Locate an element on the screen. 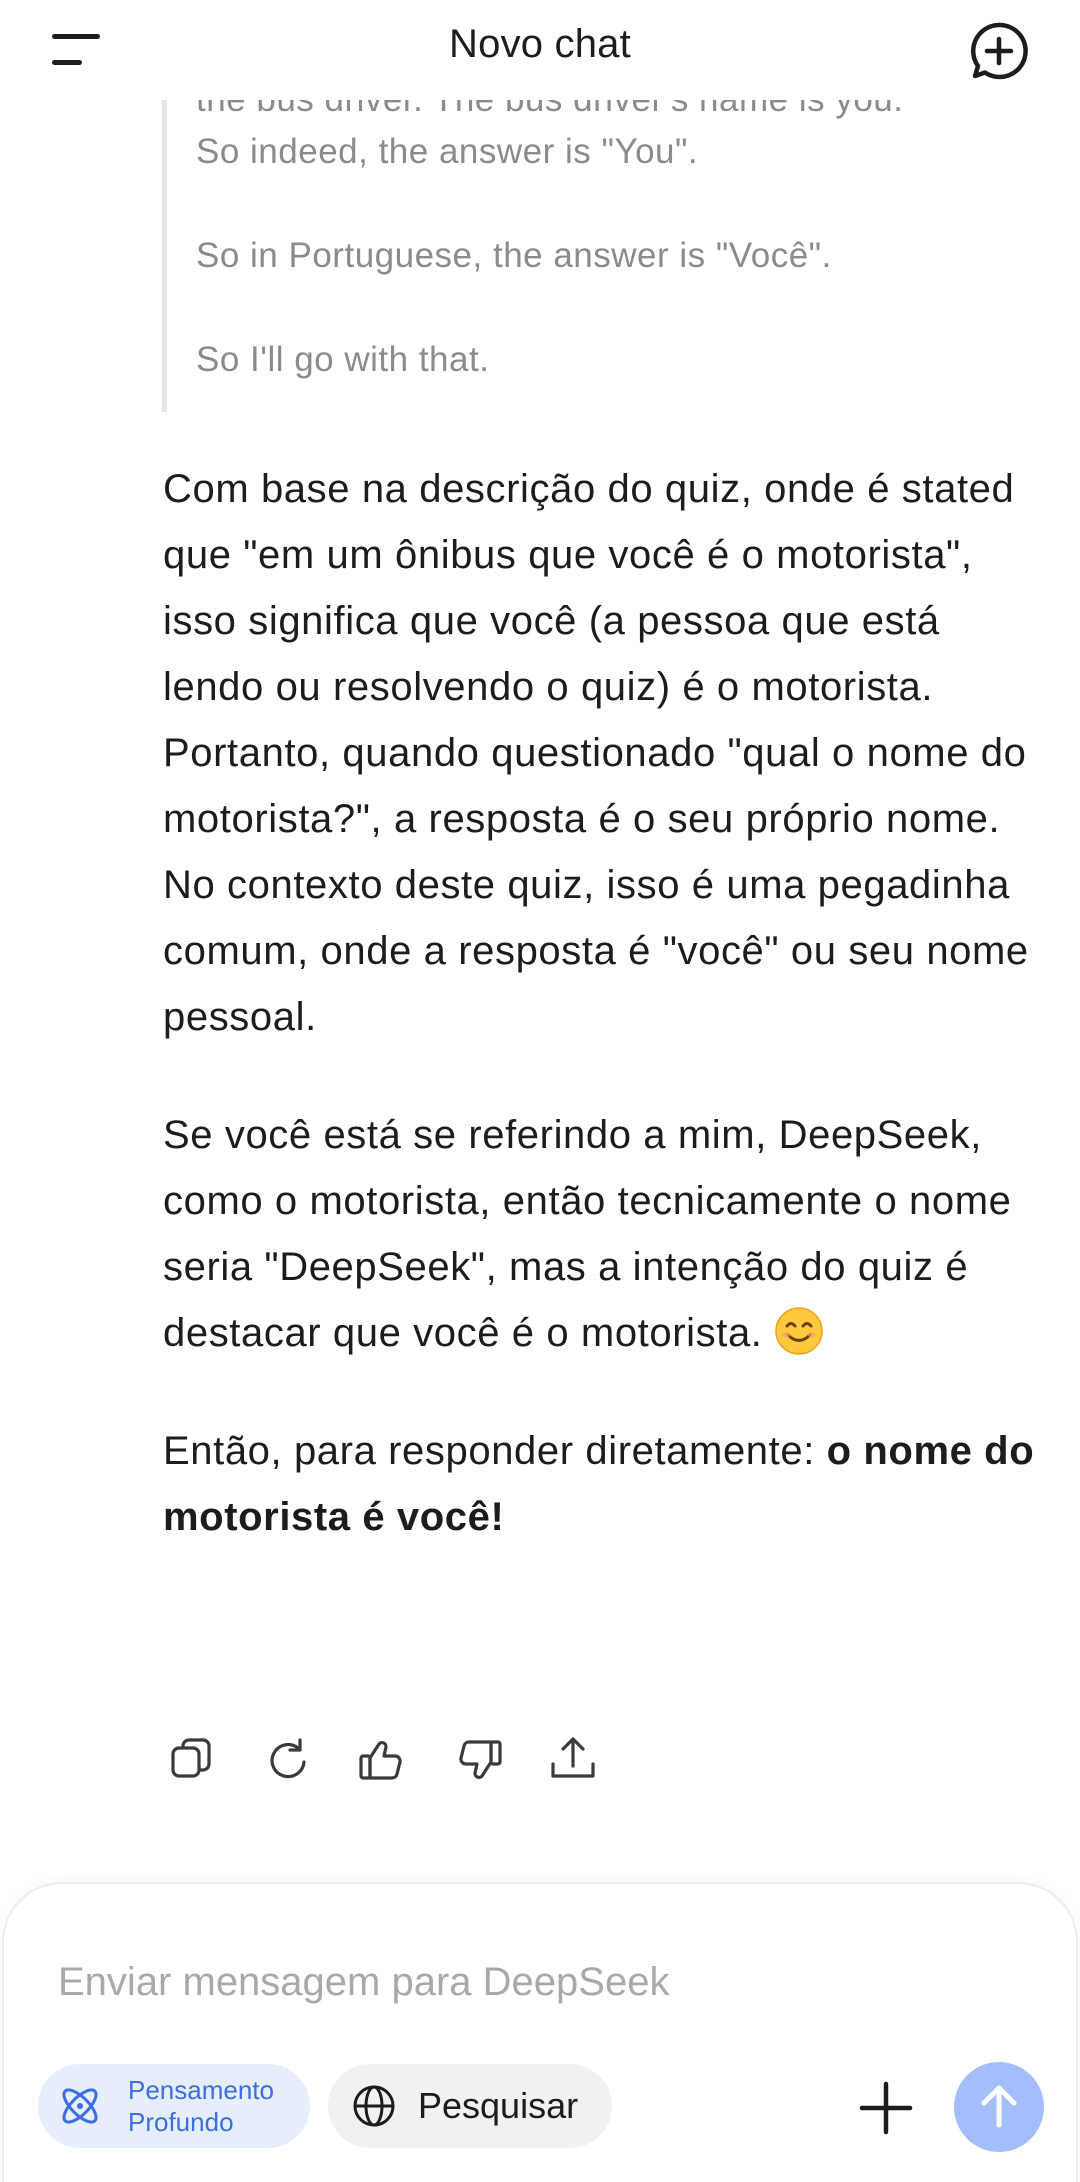  copy-button is located at coordinates (193, 1760).